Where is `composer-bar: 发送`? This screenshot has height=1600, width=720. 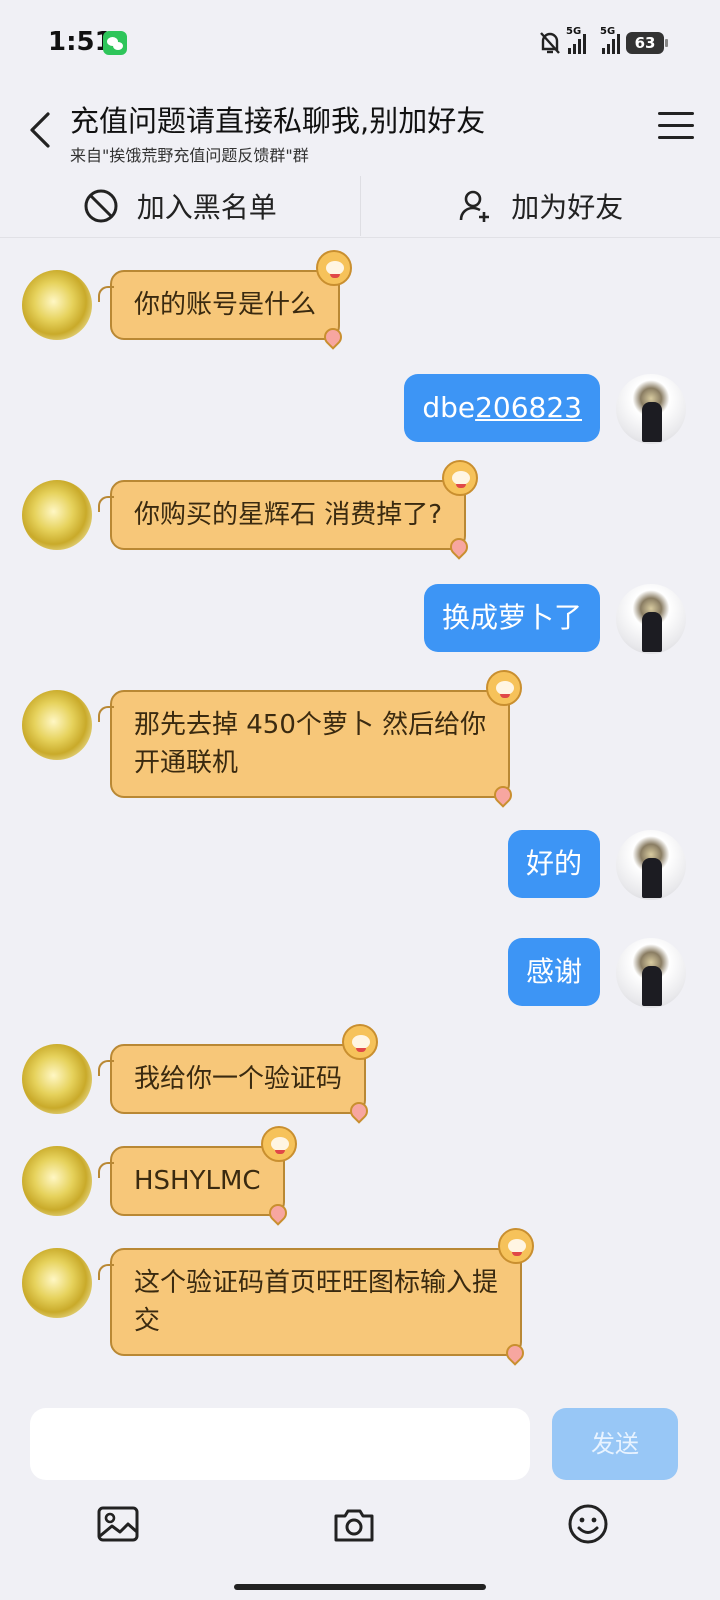 composer-bar: 发送 is located at coordinates (360, 1498).